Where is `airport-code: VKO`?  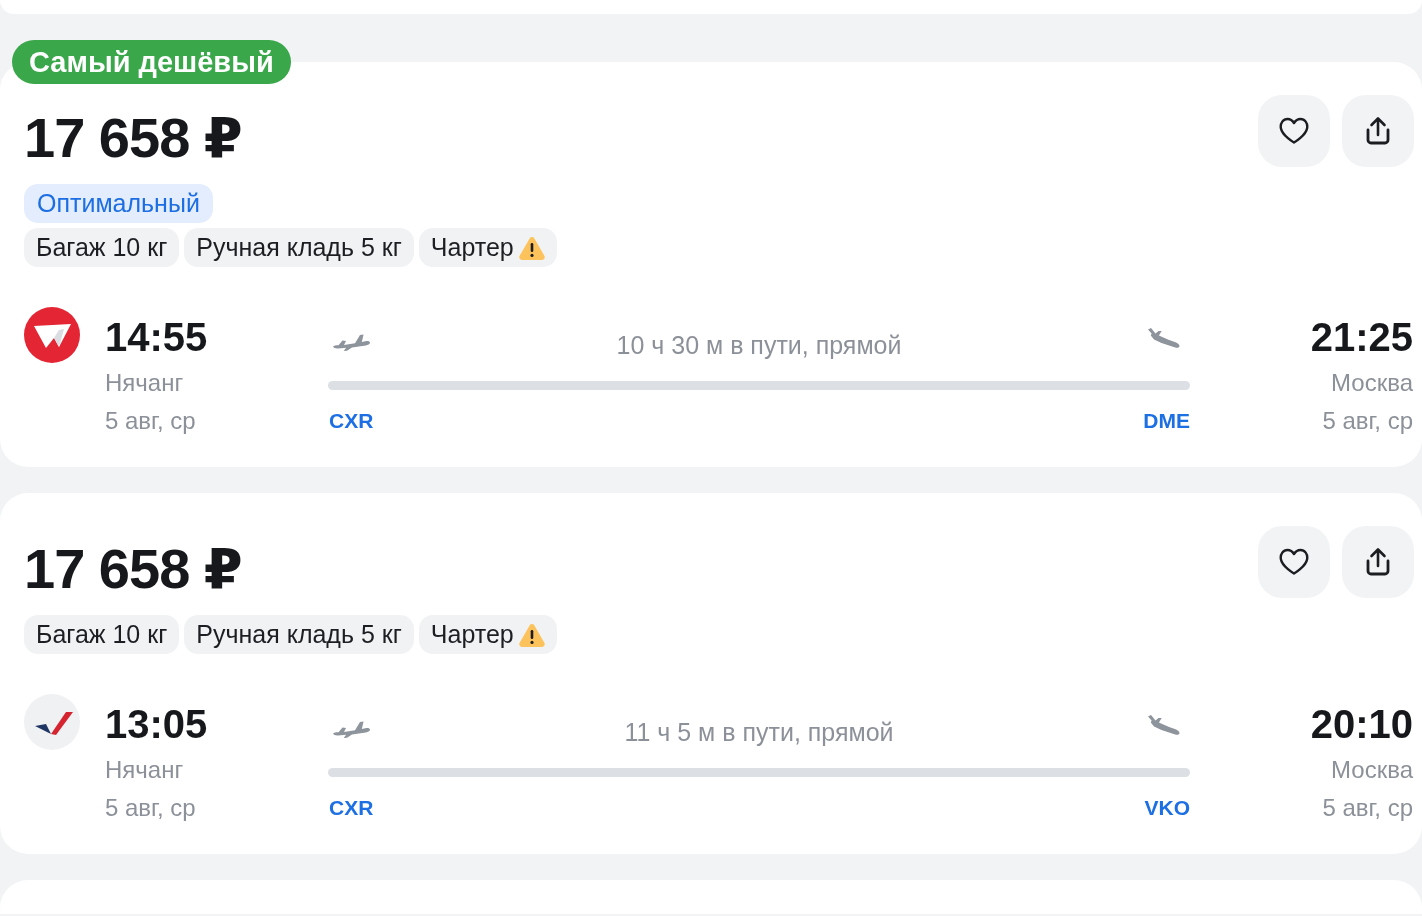
airport-code: VKO is located at coordinates (1167, 808).